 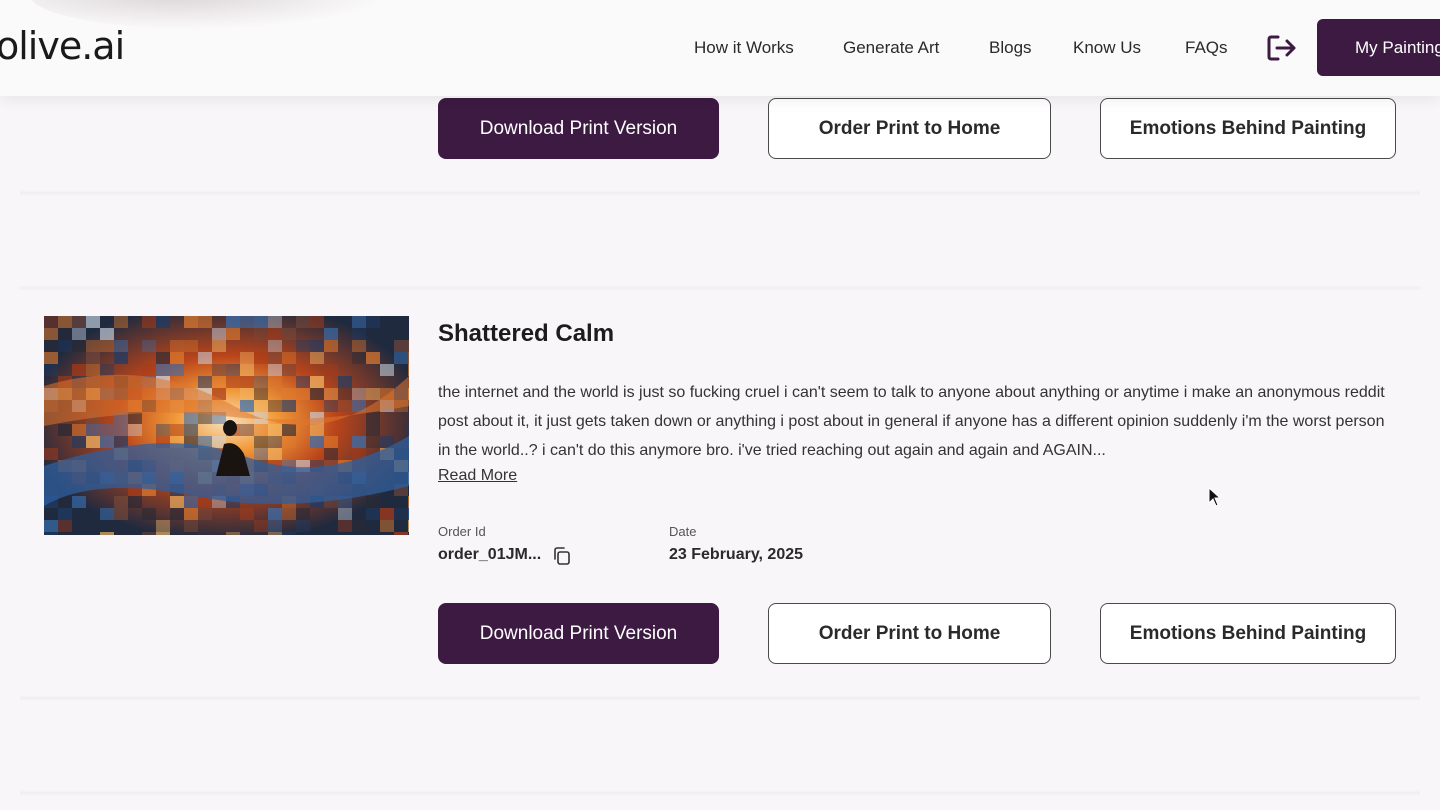 I want to click on date-value: 23 February, 2025, so click(x=736, y=554).